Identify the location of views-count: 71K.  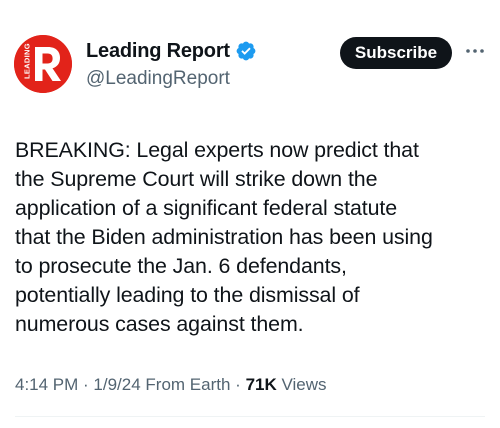
(261, 384).